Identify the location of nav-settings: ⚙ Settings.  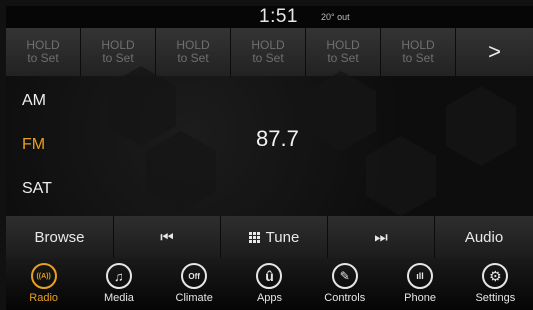
(495, 284).